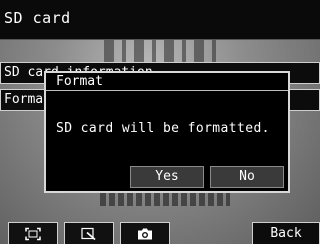 The image size is (320, 244). I want to click on frame-button, so click(33, 233).